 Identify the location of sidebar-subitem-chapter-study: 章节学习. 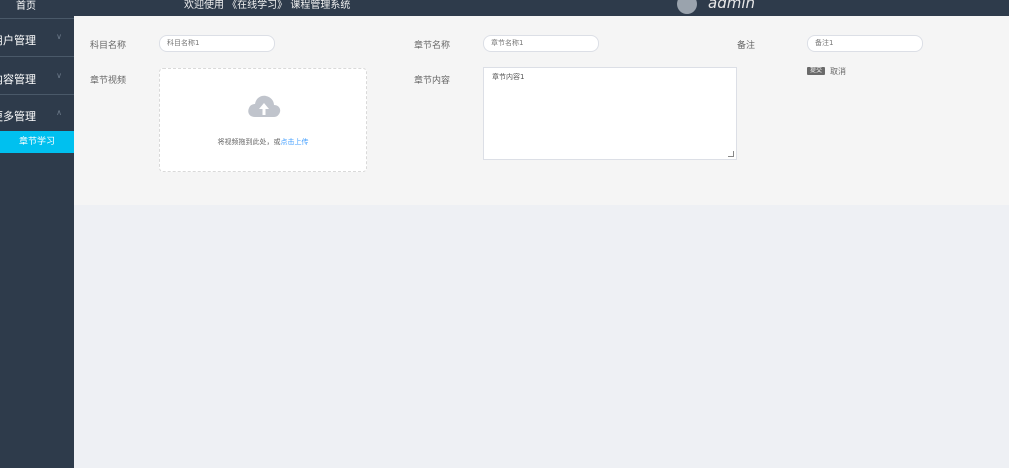
(37, 142).